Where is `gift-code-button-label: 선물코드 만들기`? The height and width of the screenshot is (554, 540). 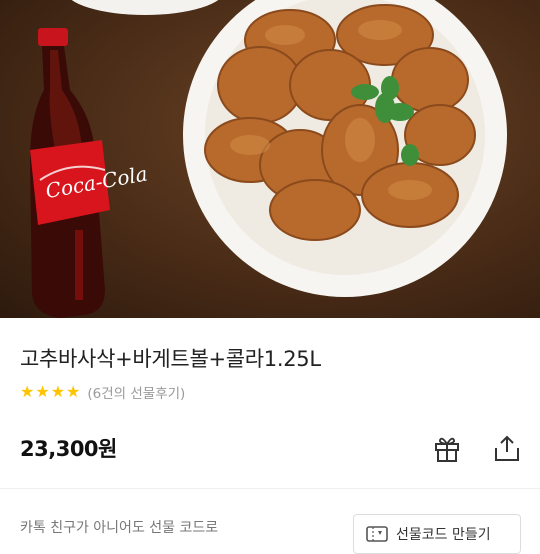 gift-code-button-label: 선물코드 만들기 is located at coordinates (443, 535).